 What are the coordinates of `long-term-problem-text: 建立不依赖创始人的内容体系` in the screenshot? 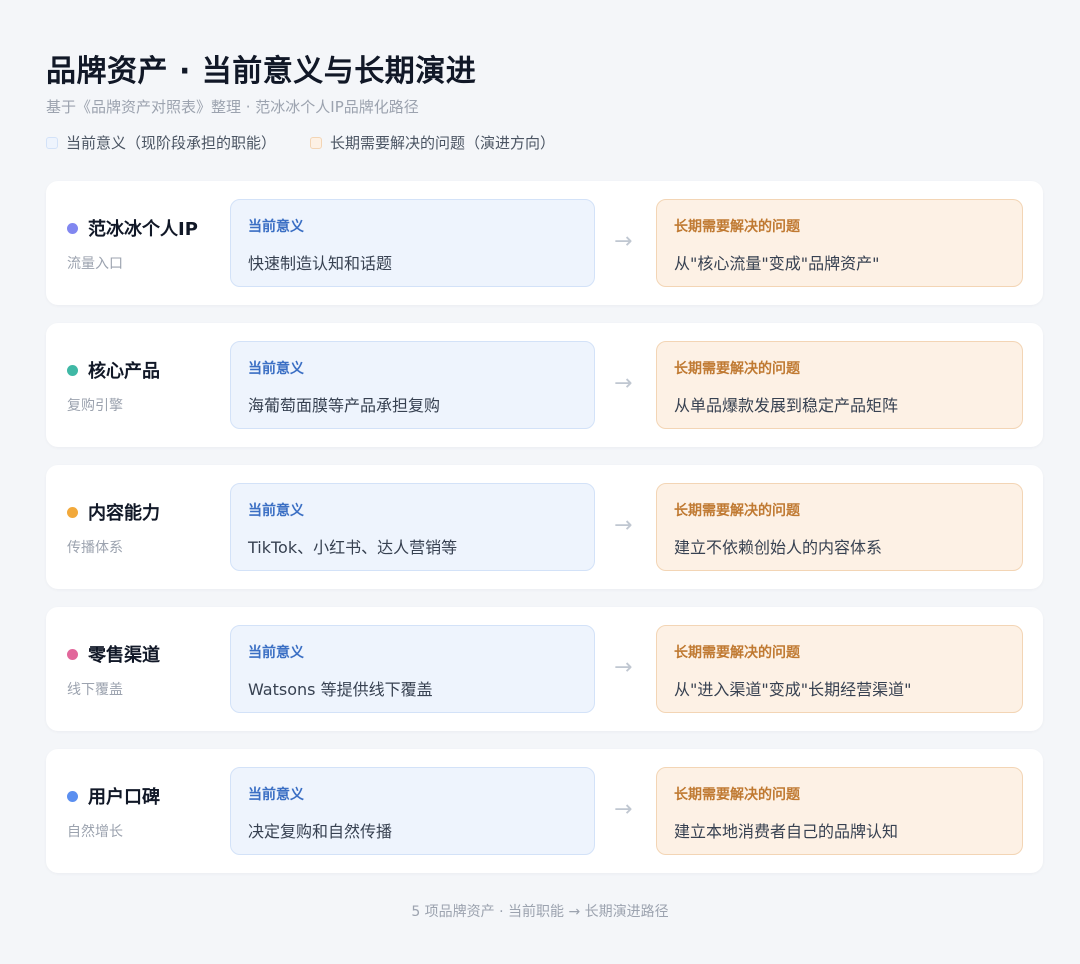 It's located at (778, 547).